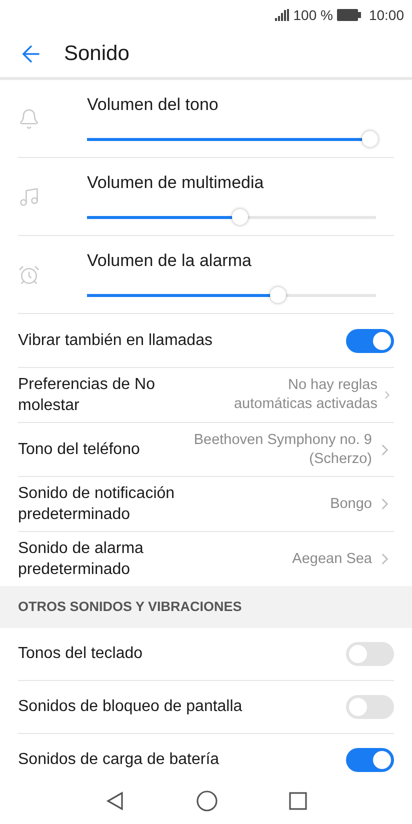 This screenshot has width=412, height=824. I want to click on back-nav-icon, so click(115, 801).